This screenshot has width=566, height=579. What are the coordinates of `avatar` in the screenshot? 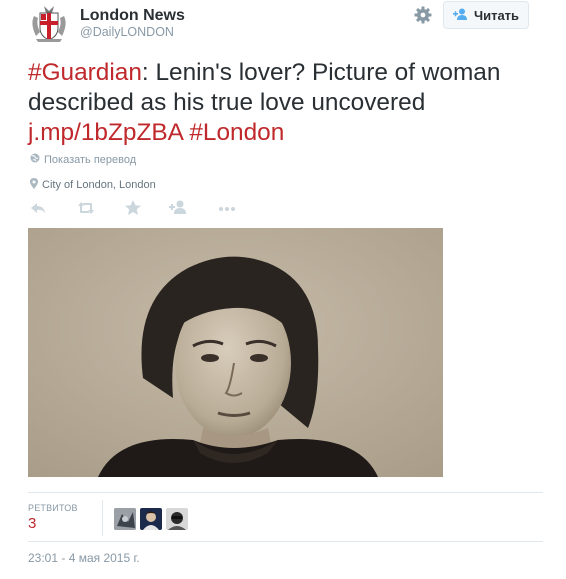 It's located at (49, 23).